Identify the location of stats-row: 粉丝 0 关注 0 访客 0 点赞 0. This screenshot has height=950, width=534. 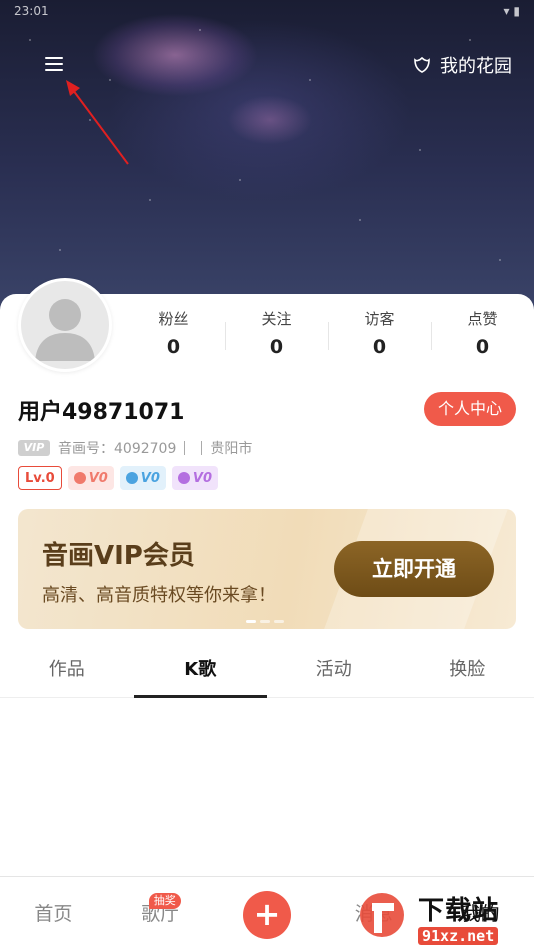
(328, 334).